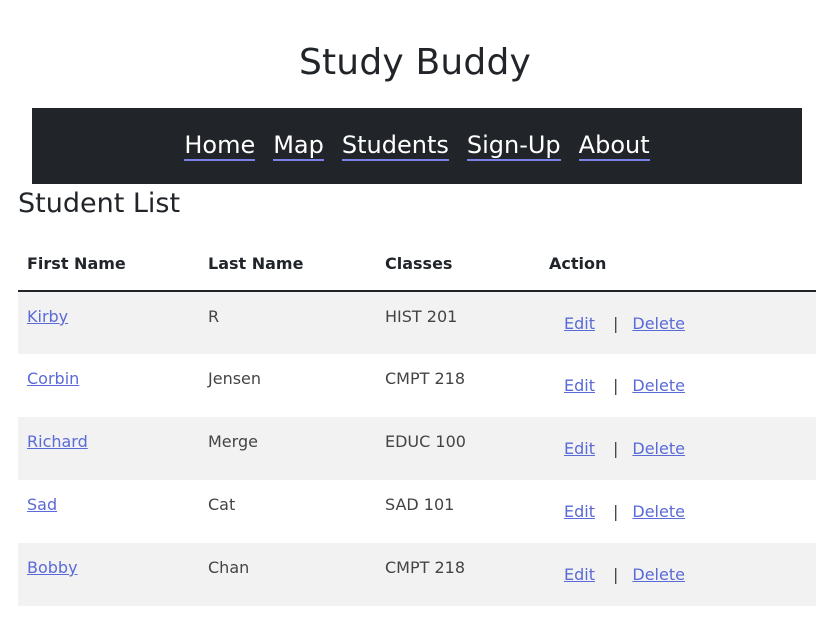  I want to click on student-name-link: Kirby, so click(47, 316).